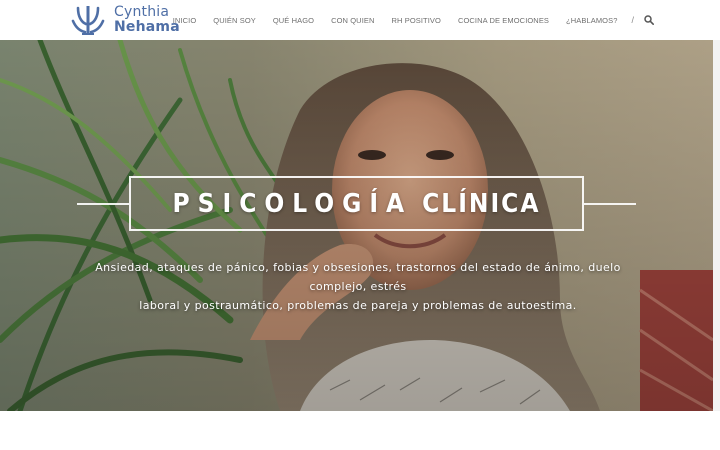 Image resolution: width=720 pixels, height=450 pixels. I want to click on title-divider-right, so click(610, 204).